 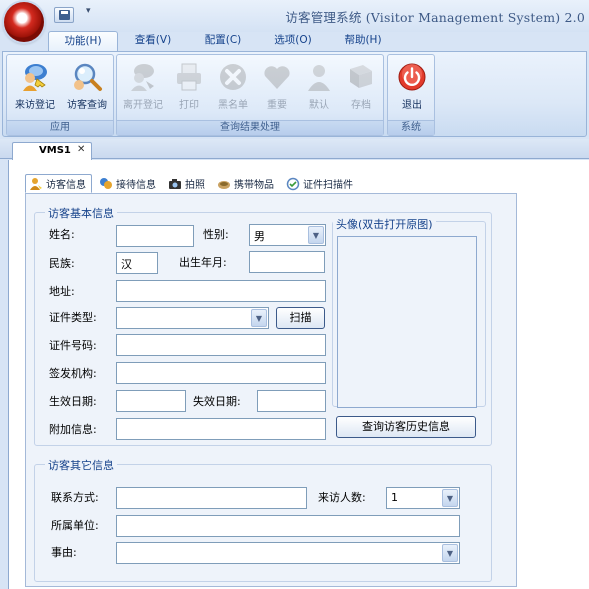 What do you see at coordinates (189, 77) in the screenshot?
I see `printer-icon` at bounding box center [189, 77].